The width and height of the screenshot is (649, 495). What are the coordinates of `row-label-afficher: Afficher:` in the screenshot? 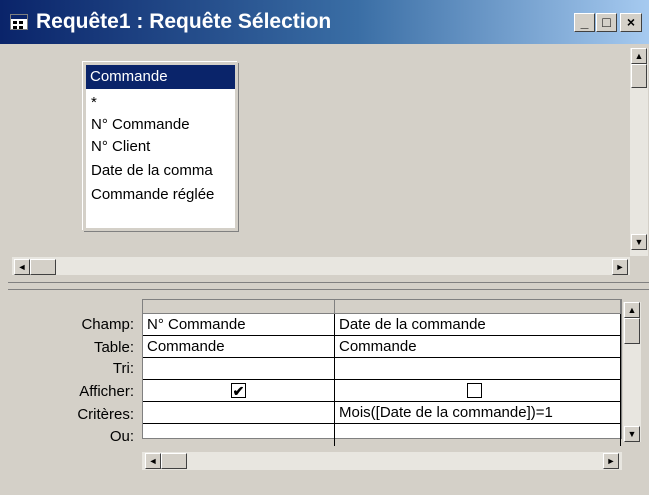 It's located at (106, 391).